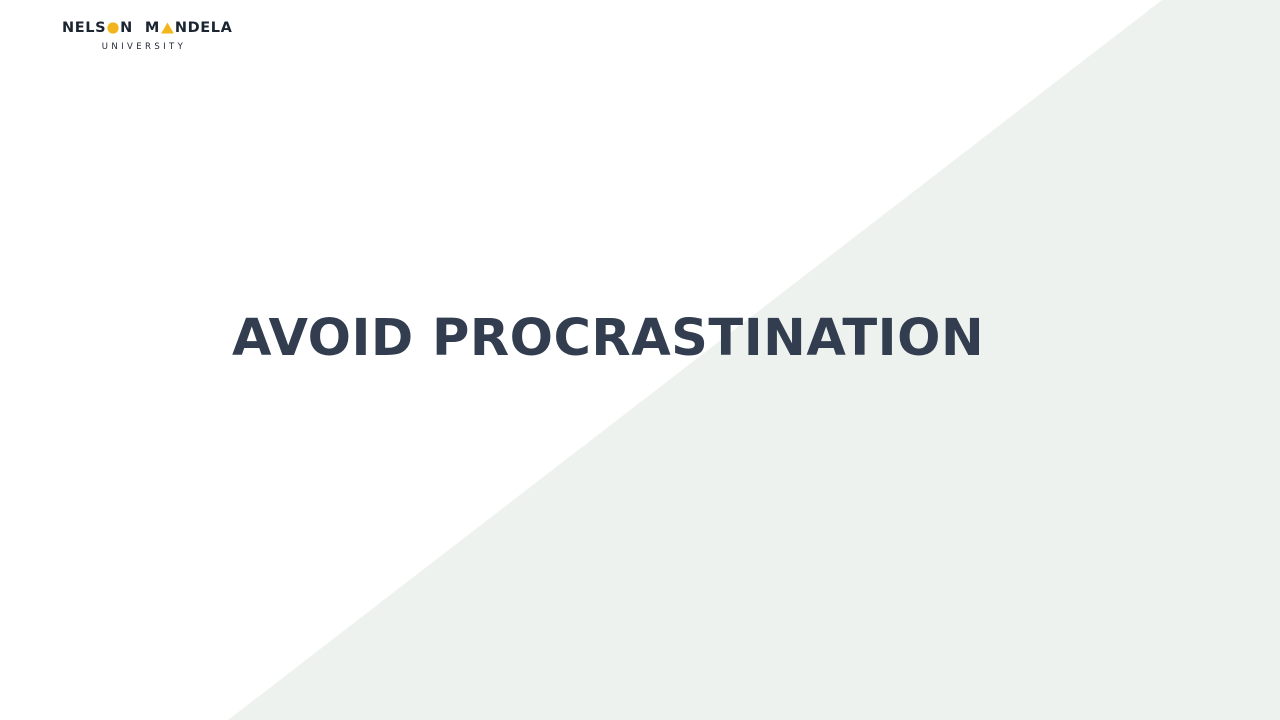  Describe the element at coordinates (167, 28) in the screenshot. I see `triangle-icon` at that location.